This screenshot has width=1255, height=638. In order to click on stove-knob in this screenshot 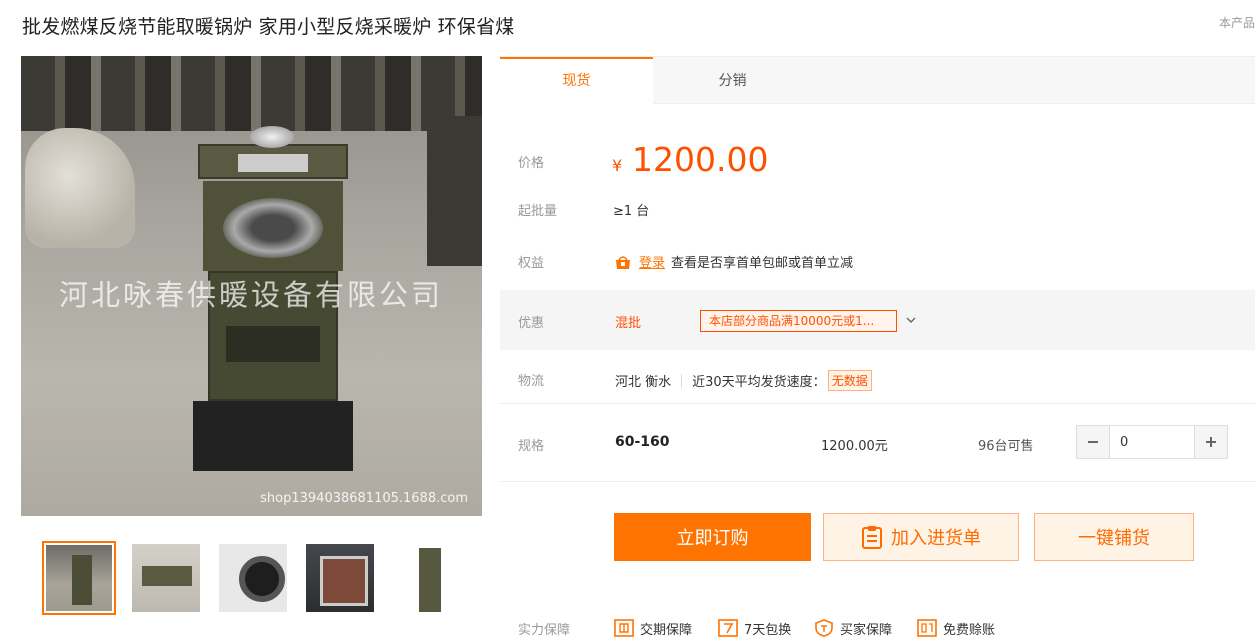, I will do `click(272, 137)`.